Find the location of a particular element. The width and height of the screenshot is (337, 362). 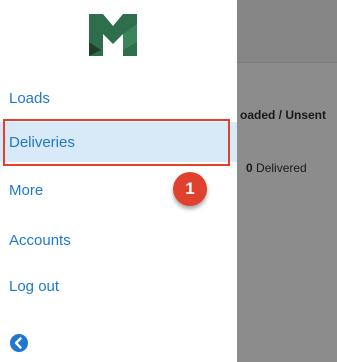

step-number: 1 is located at coordinates (190, 188).